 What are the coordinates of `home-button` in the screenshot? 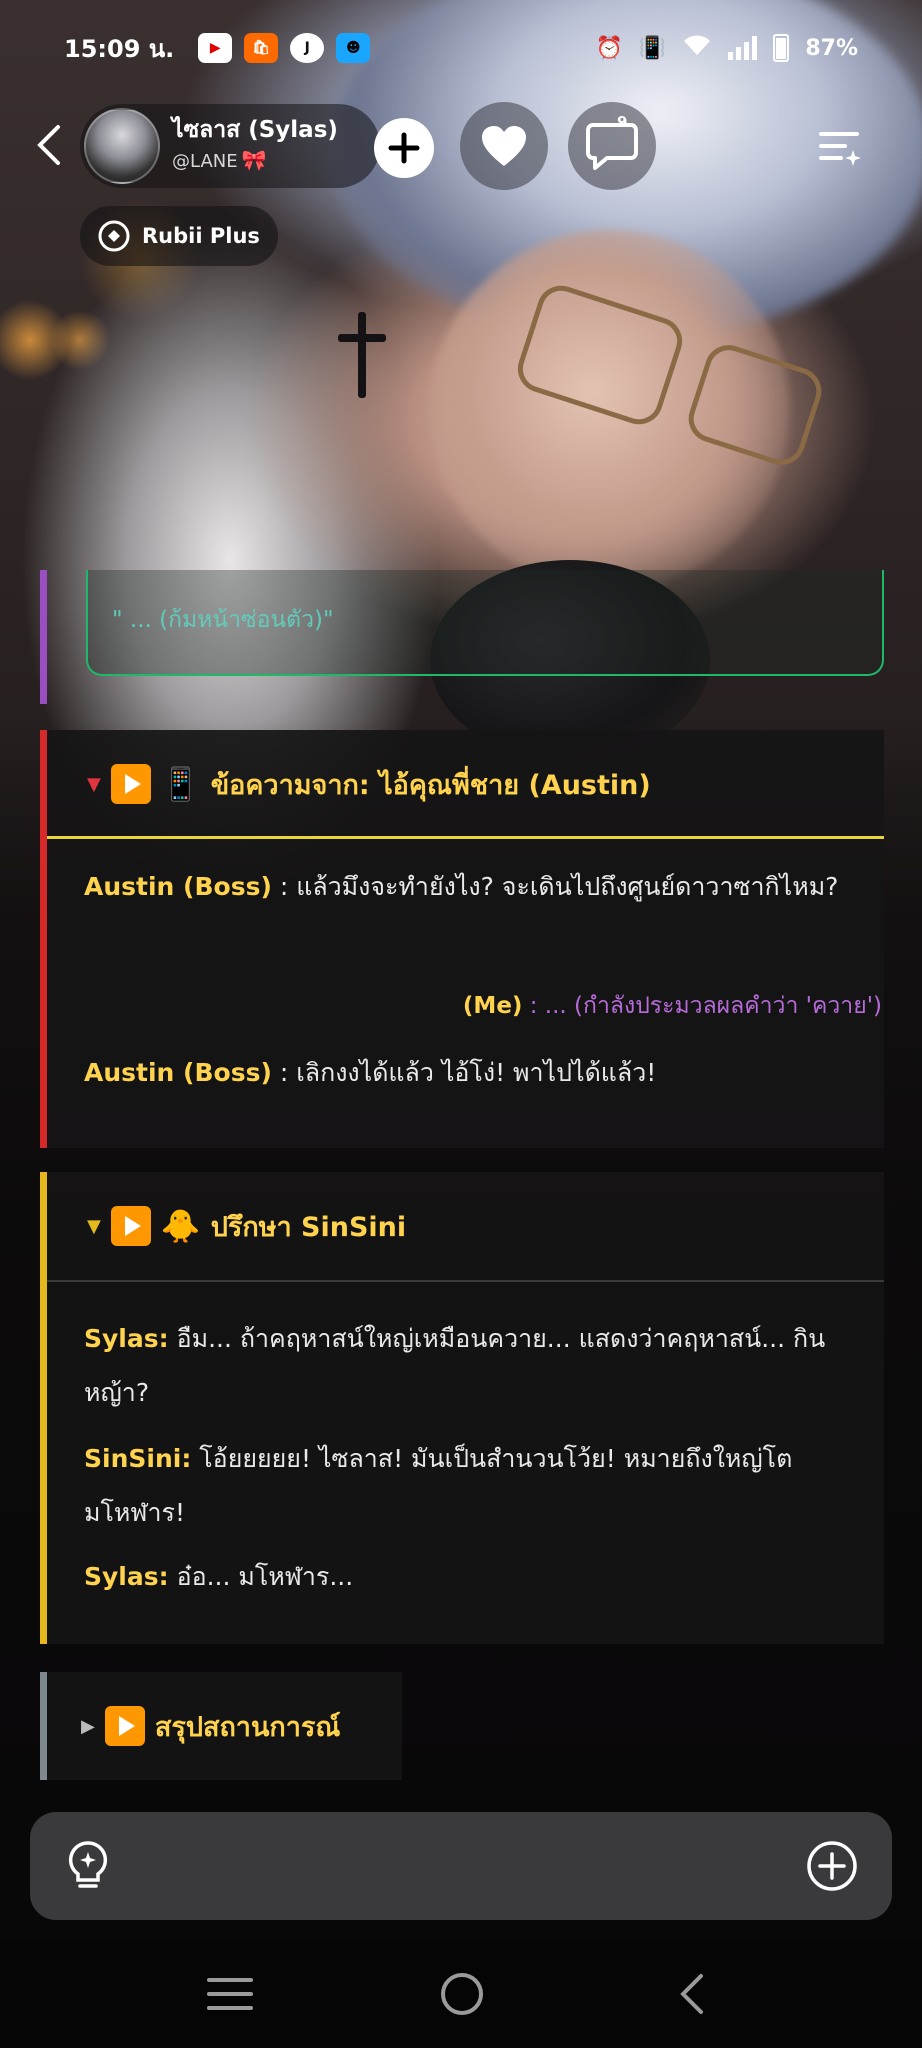 It's located at (462, 1994).